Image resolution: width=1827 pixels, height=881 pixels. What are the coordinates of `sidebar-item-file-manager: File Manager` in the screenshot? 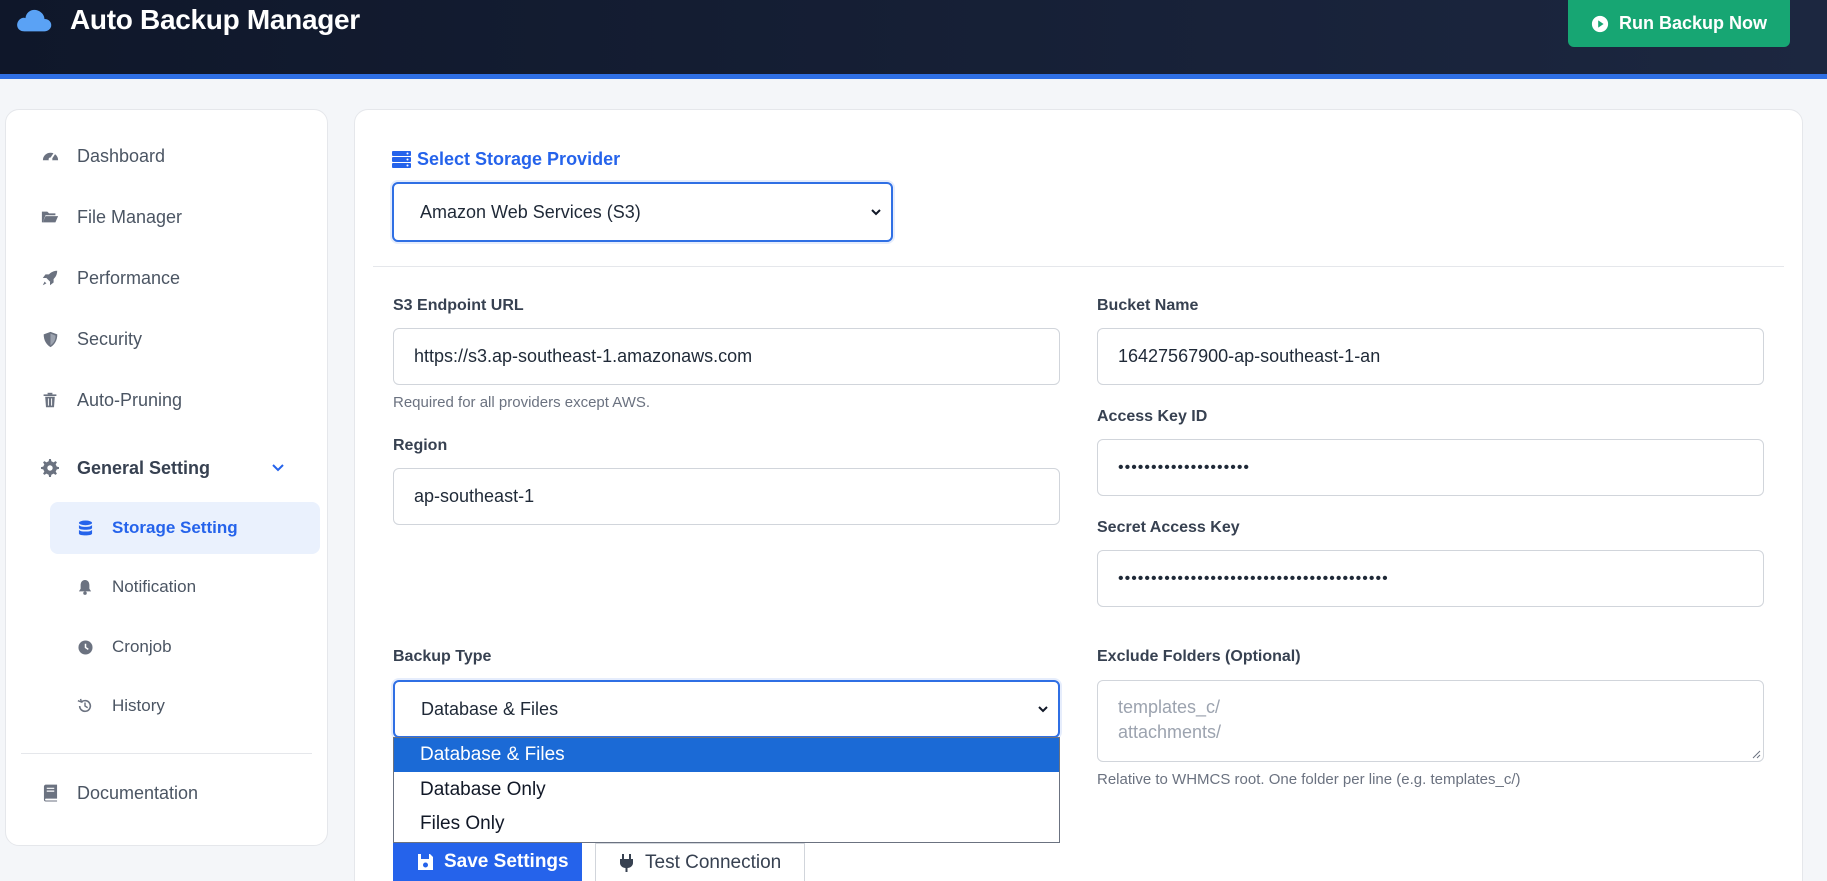 It's located at (166, 217).